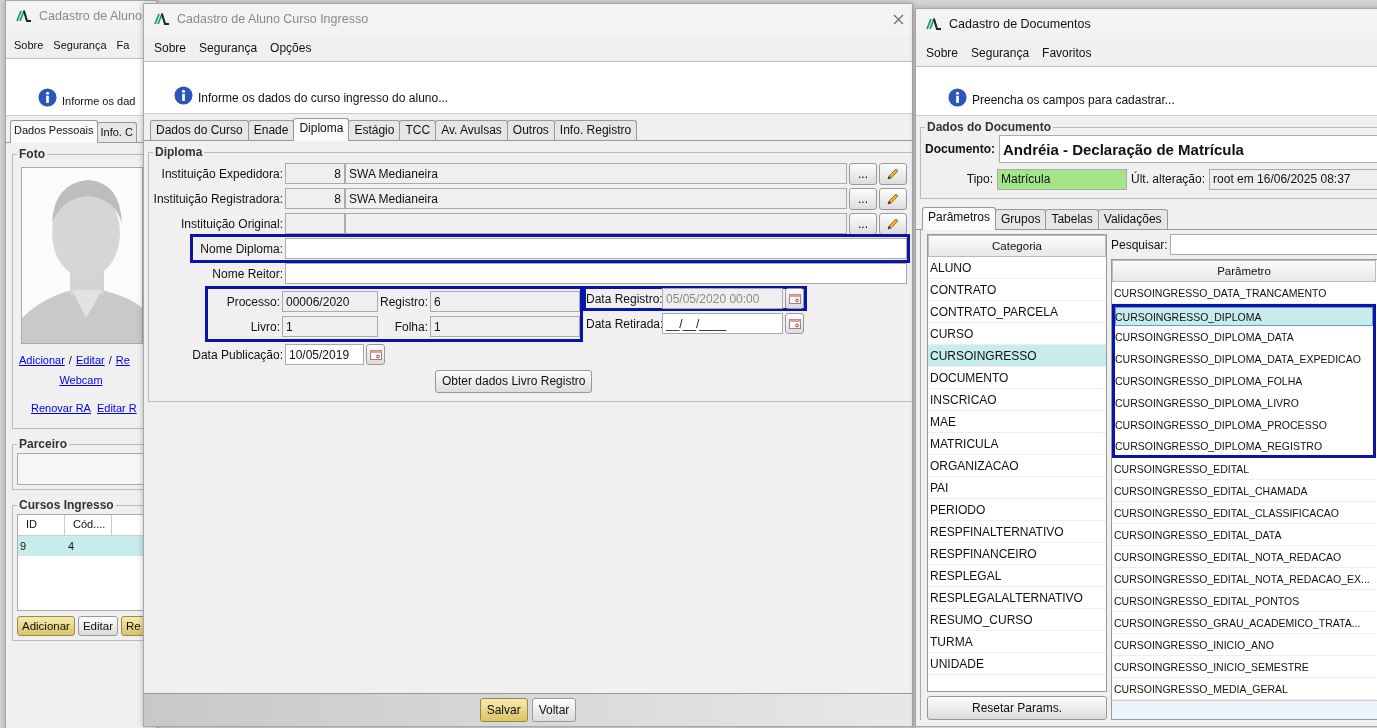  I want to click on list-item: CURSOINGRESSO_DIPLOMA_DATA_EXPEDICAO, so click(1244, 359).